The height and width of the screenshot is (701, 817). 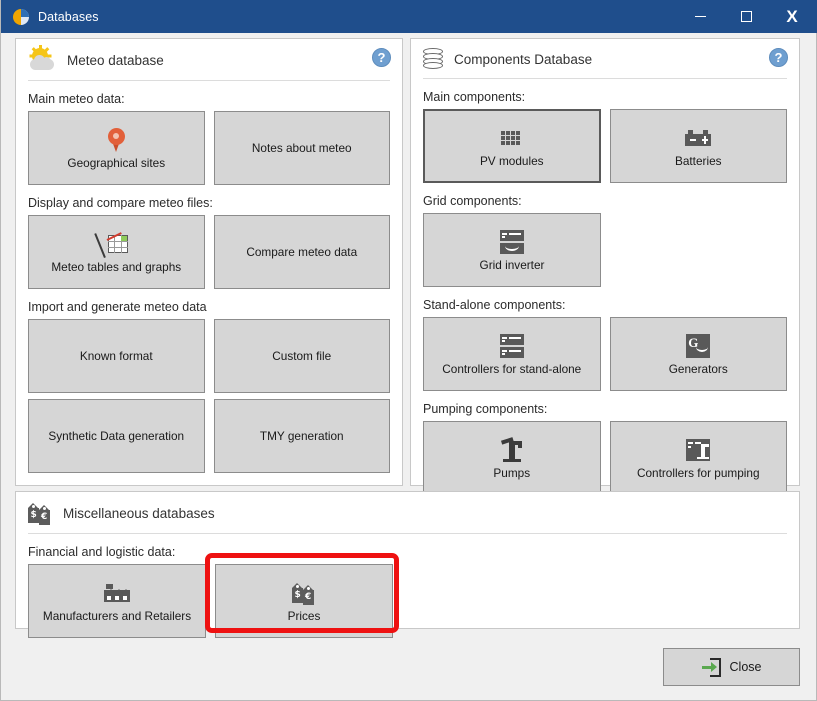 I want to click on pump-controller-icon, so click(x=698, y=450).